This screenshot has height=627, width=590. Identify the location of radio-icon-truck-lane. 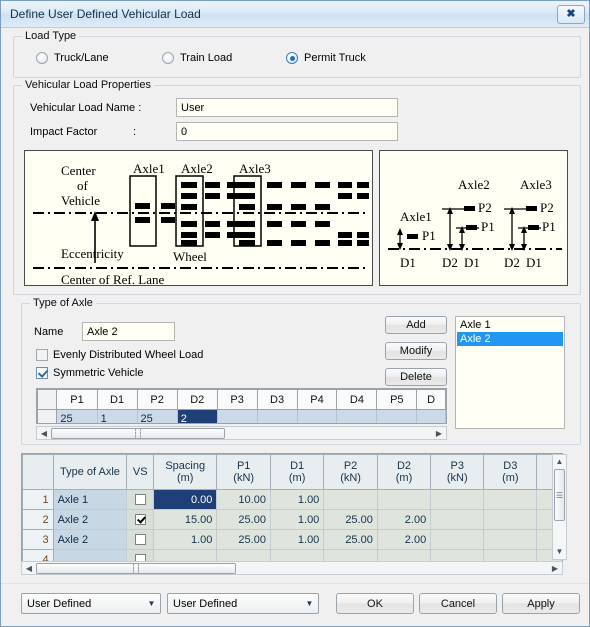
(42, 58).